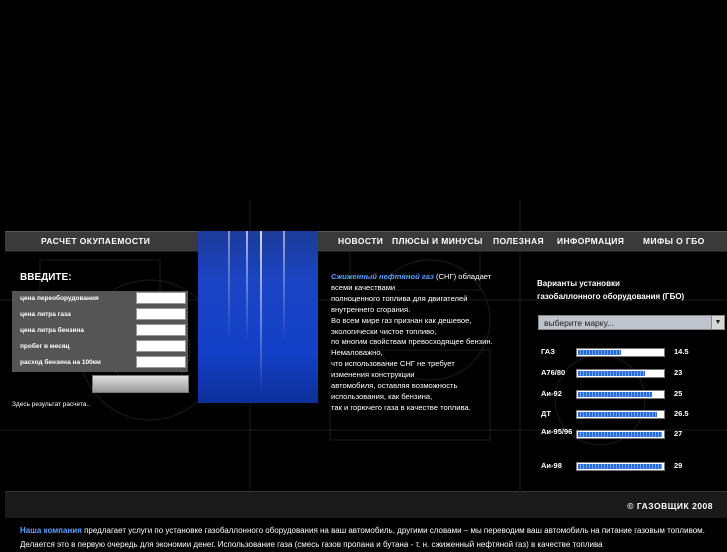 This screenshot has height=552, width=727. Describe the element at coordinates (51, 404) in the screenshot. I see `calculation-result-text: Здесь результат расчета..` at that location.